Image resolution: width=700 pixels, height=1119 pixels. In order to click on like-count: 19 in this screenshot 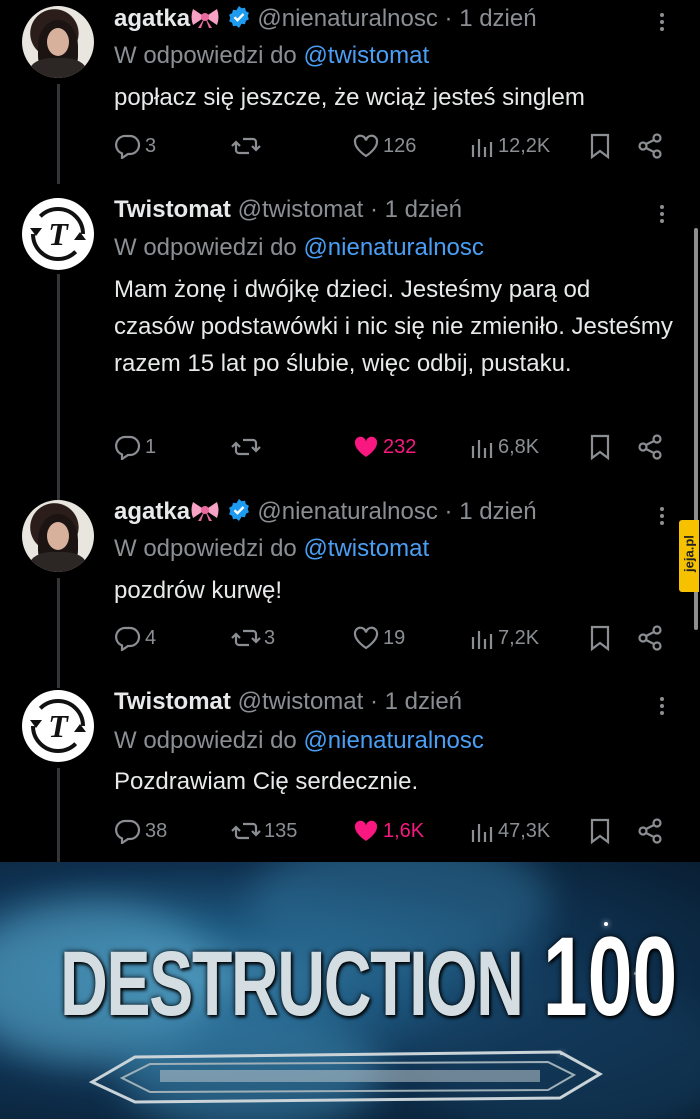, I will do `click(394, 637)`.